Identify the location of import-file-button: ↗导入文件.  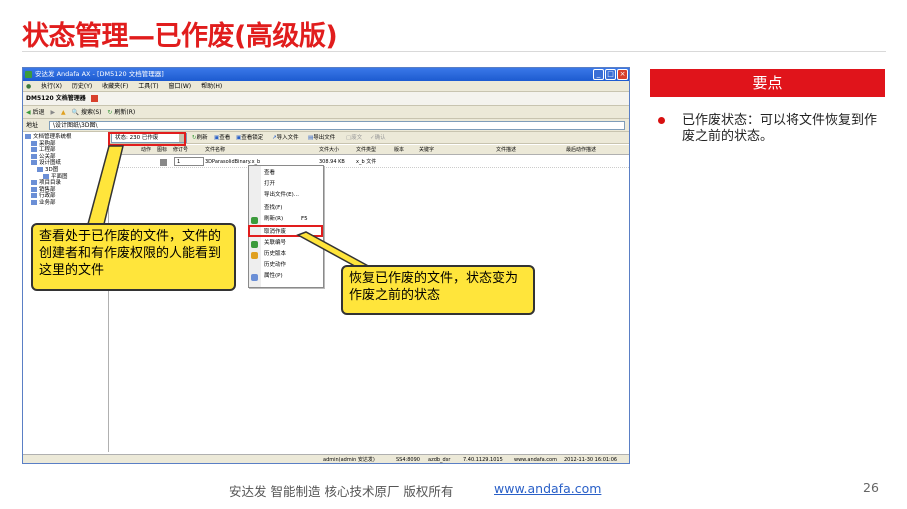
(285, 138).